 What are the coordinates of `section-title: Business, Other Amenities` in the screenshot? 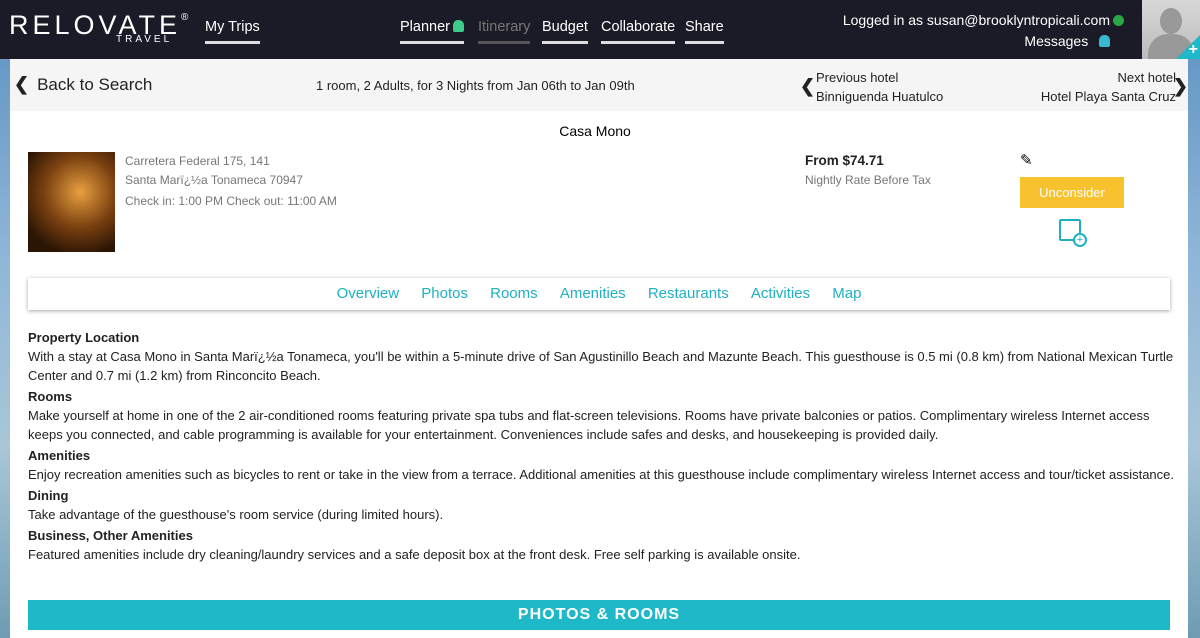 It's located at (110, 535).